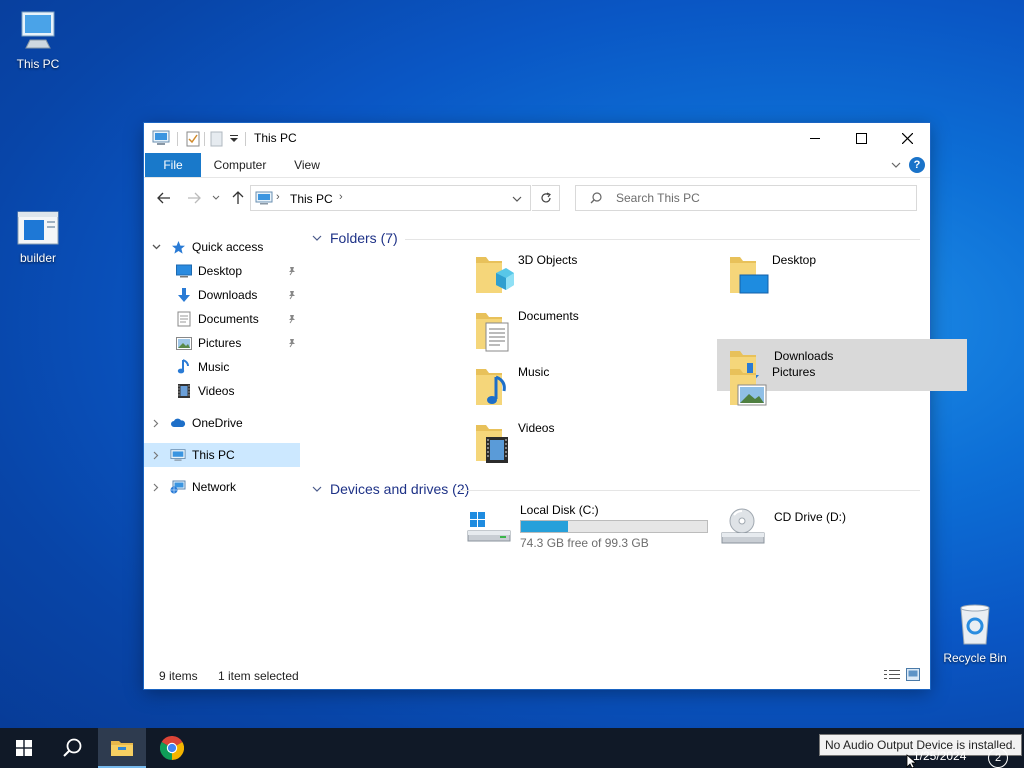 The width and height of the screenshot is (1024, 768). Describe the element at coordinates (38, 64) in the screenshot. I see `desktop-icon-label: This PC` at that location.